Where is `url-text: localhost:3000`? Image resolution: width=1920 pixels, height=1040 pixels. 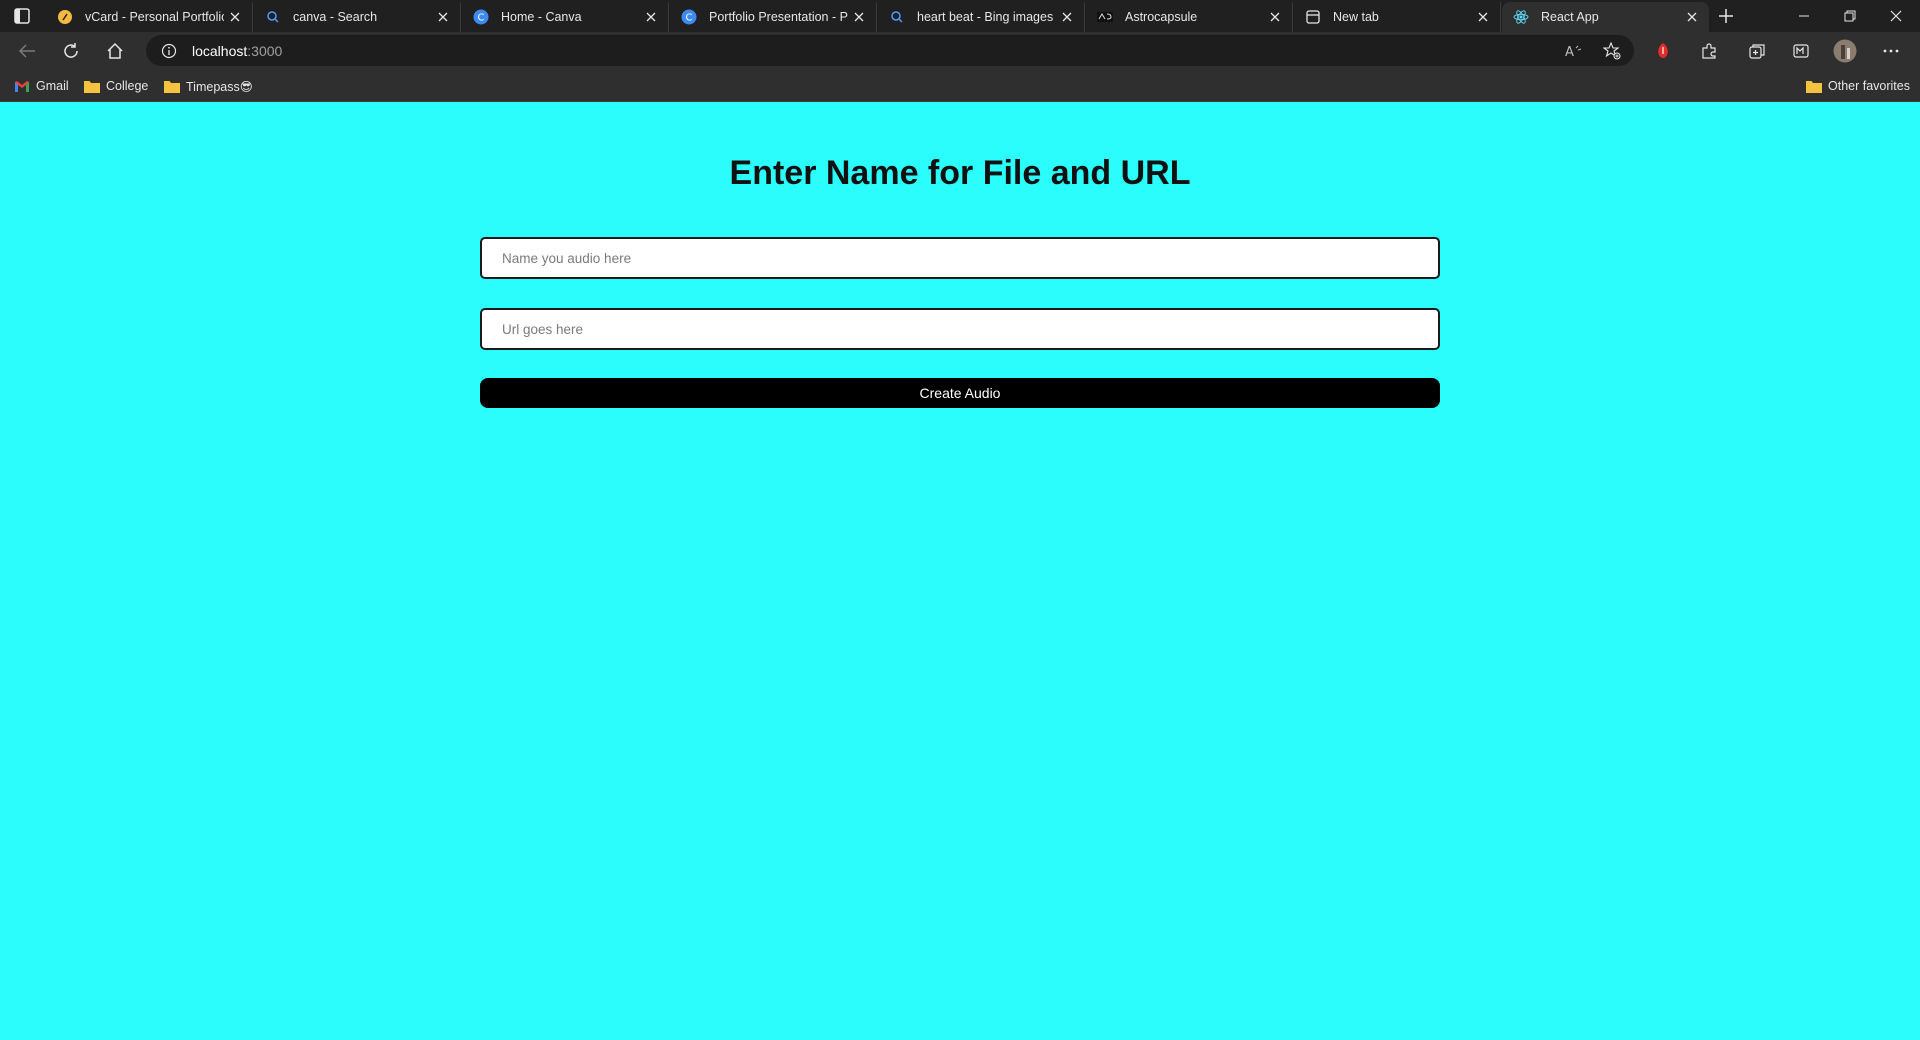 url-text: localhost:3000 is located at coordinates (237, 51).